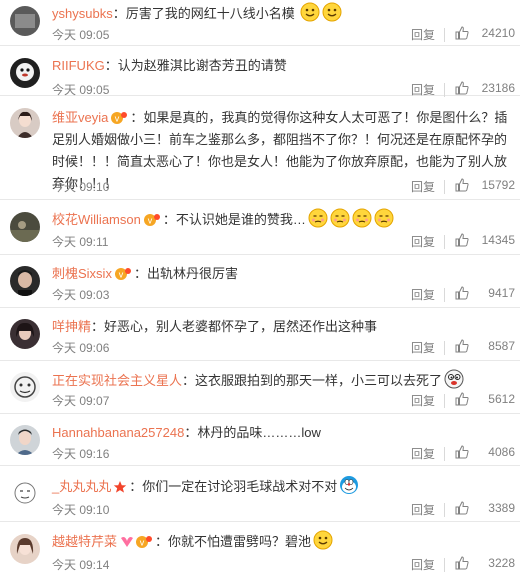  Describe the element at coordinates (501, 508) in the screenshot. I see `like-count: 3389` at that location.